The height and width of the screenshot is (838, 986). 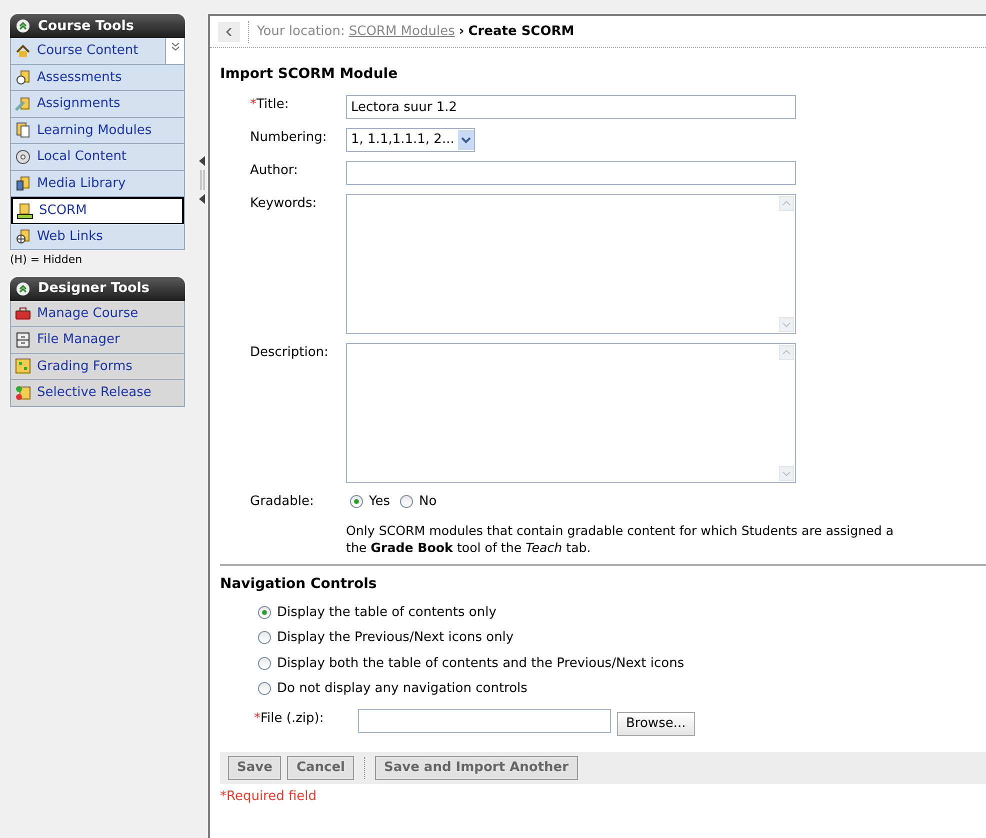 What do you see at coordinates (521, 31) in the screenshot?
I see `breadcrumb-current: Create SCORM` at bounding box center [521, 31].